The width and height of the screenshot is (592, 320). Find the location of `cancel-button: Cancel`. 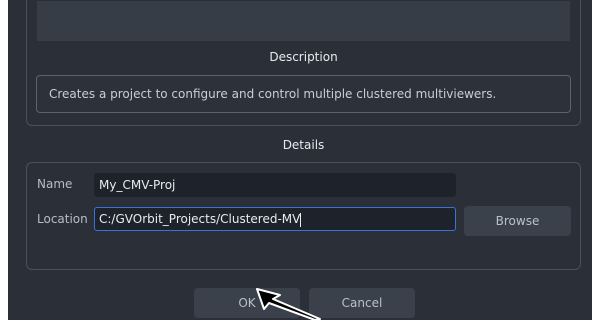

cancel-button: Cancel is located at coordinates (362, 303).